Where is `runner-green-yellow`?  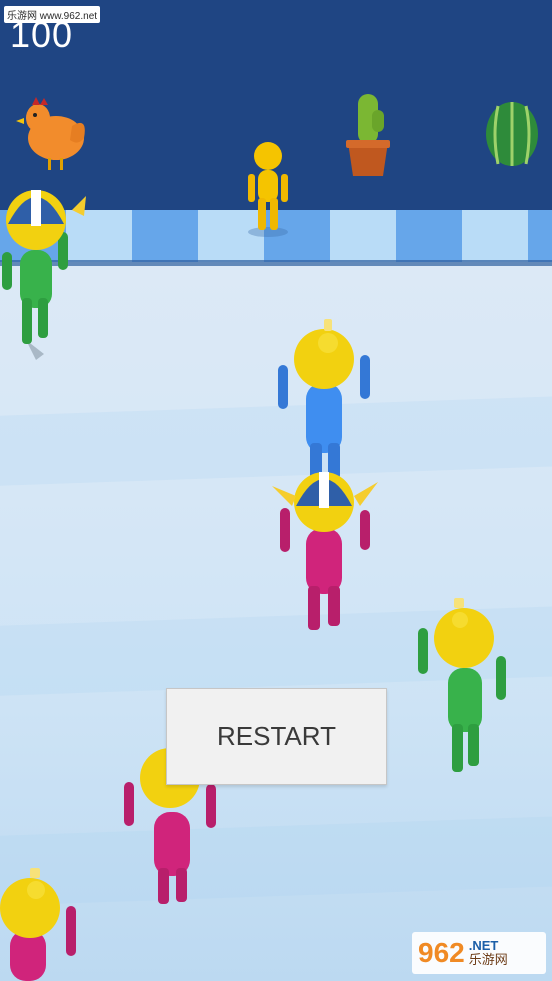
runner-green-yellow is located at coordinates (462, 685).